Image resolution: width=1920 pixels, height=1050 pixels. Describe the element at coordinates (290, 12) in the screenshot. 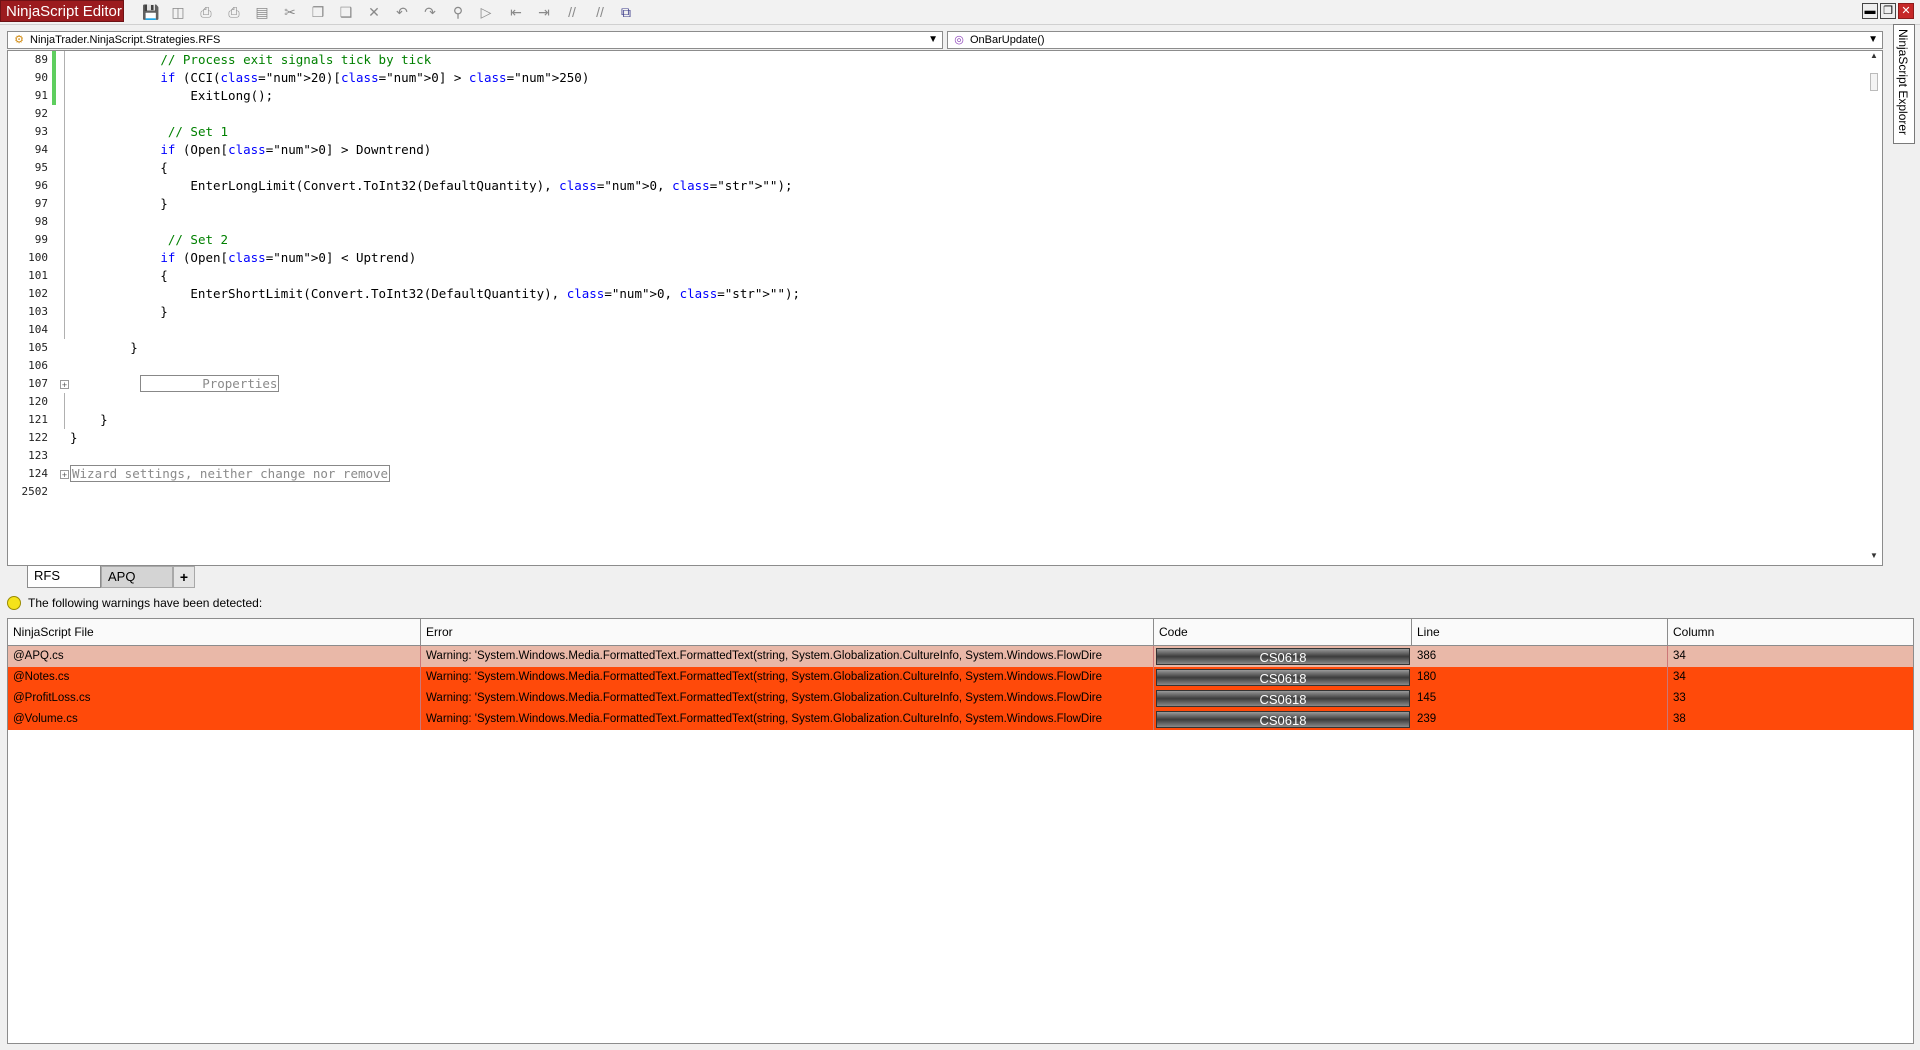

I see `cut-icon: ✂` at that location.